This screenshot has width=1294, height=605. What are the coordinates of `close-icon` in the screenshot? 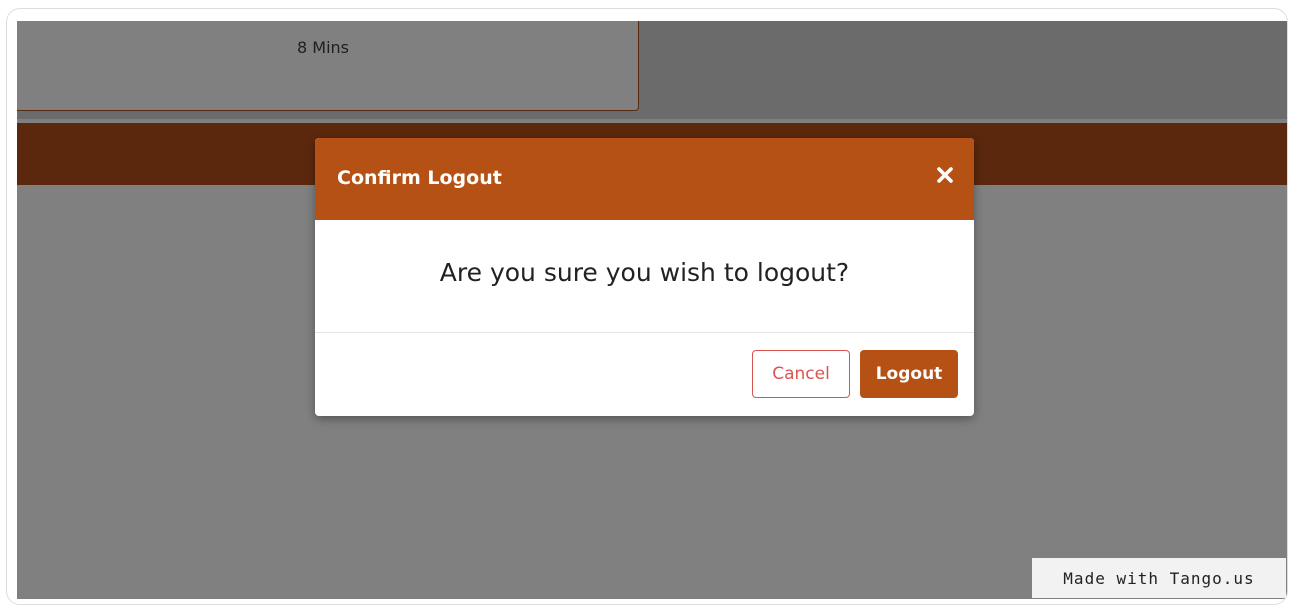 It's located at (945, 175).